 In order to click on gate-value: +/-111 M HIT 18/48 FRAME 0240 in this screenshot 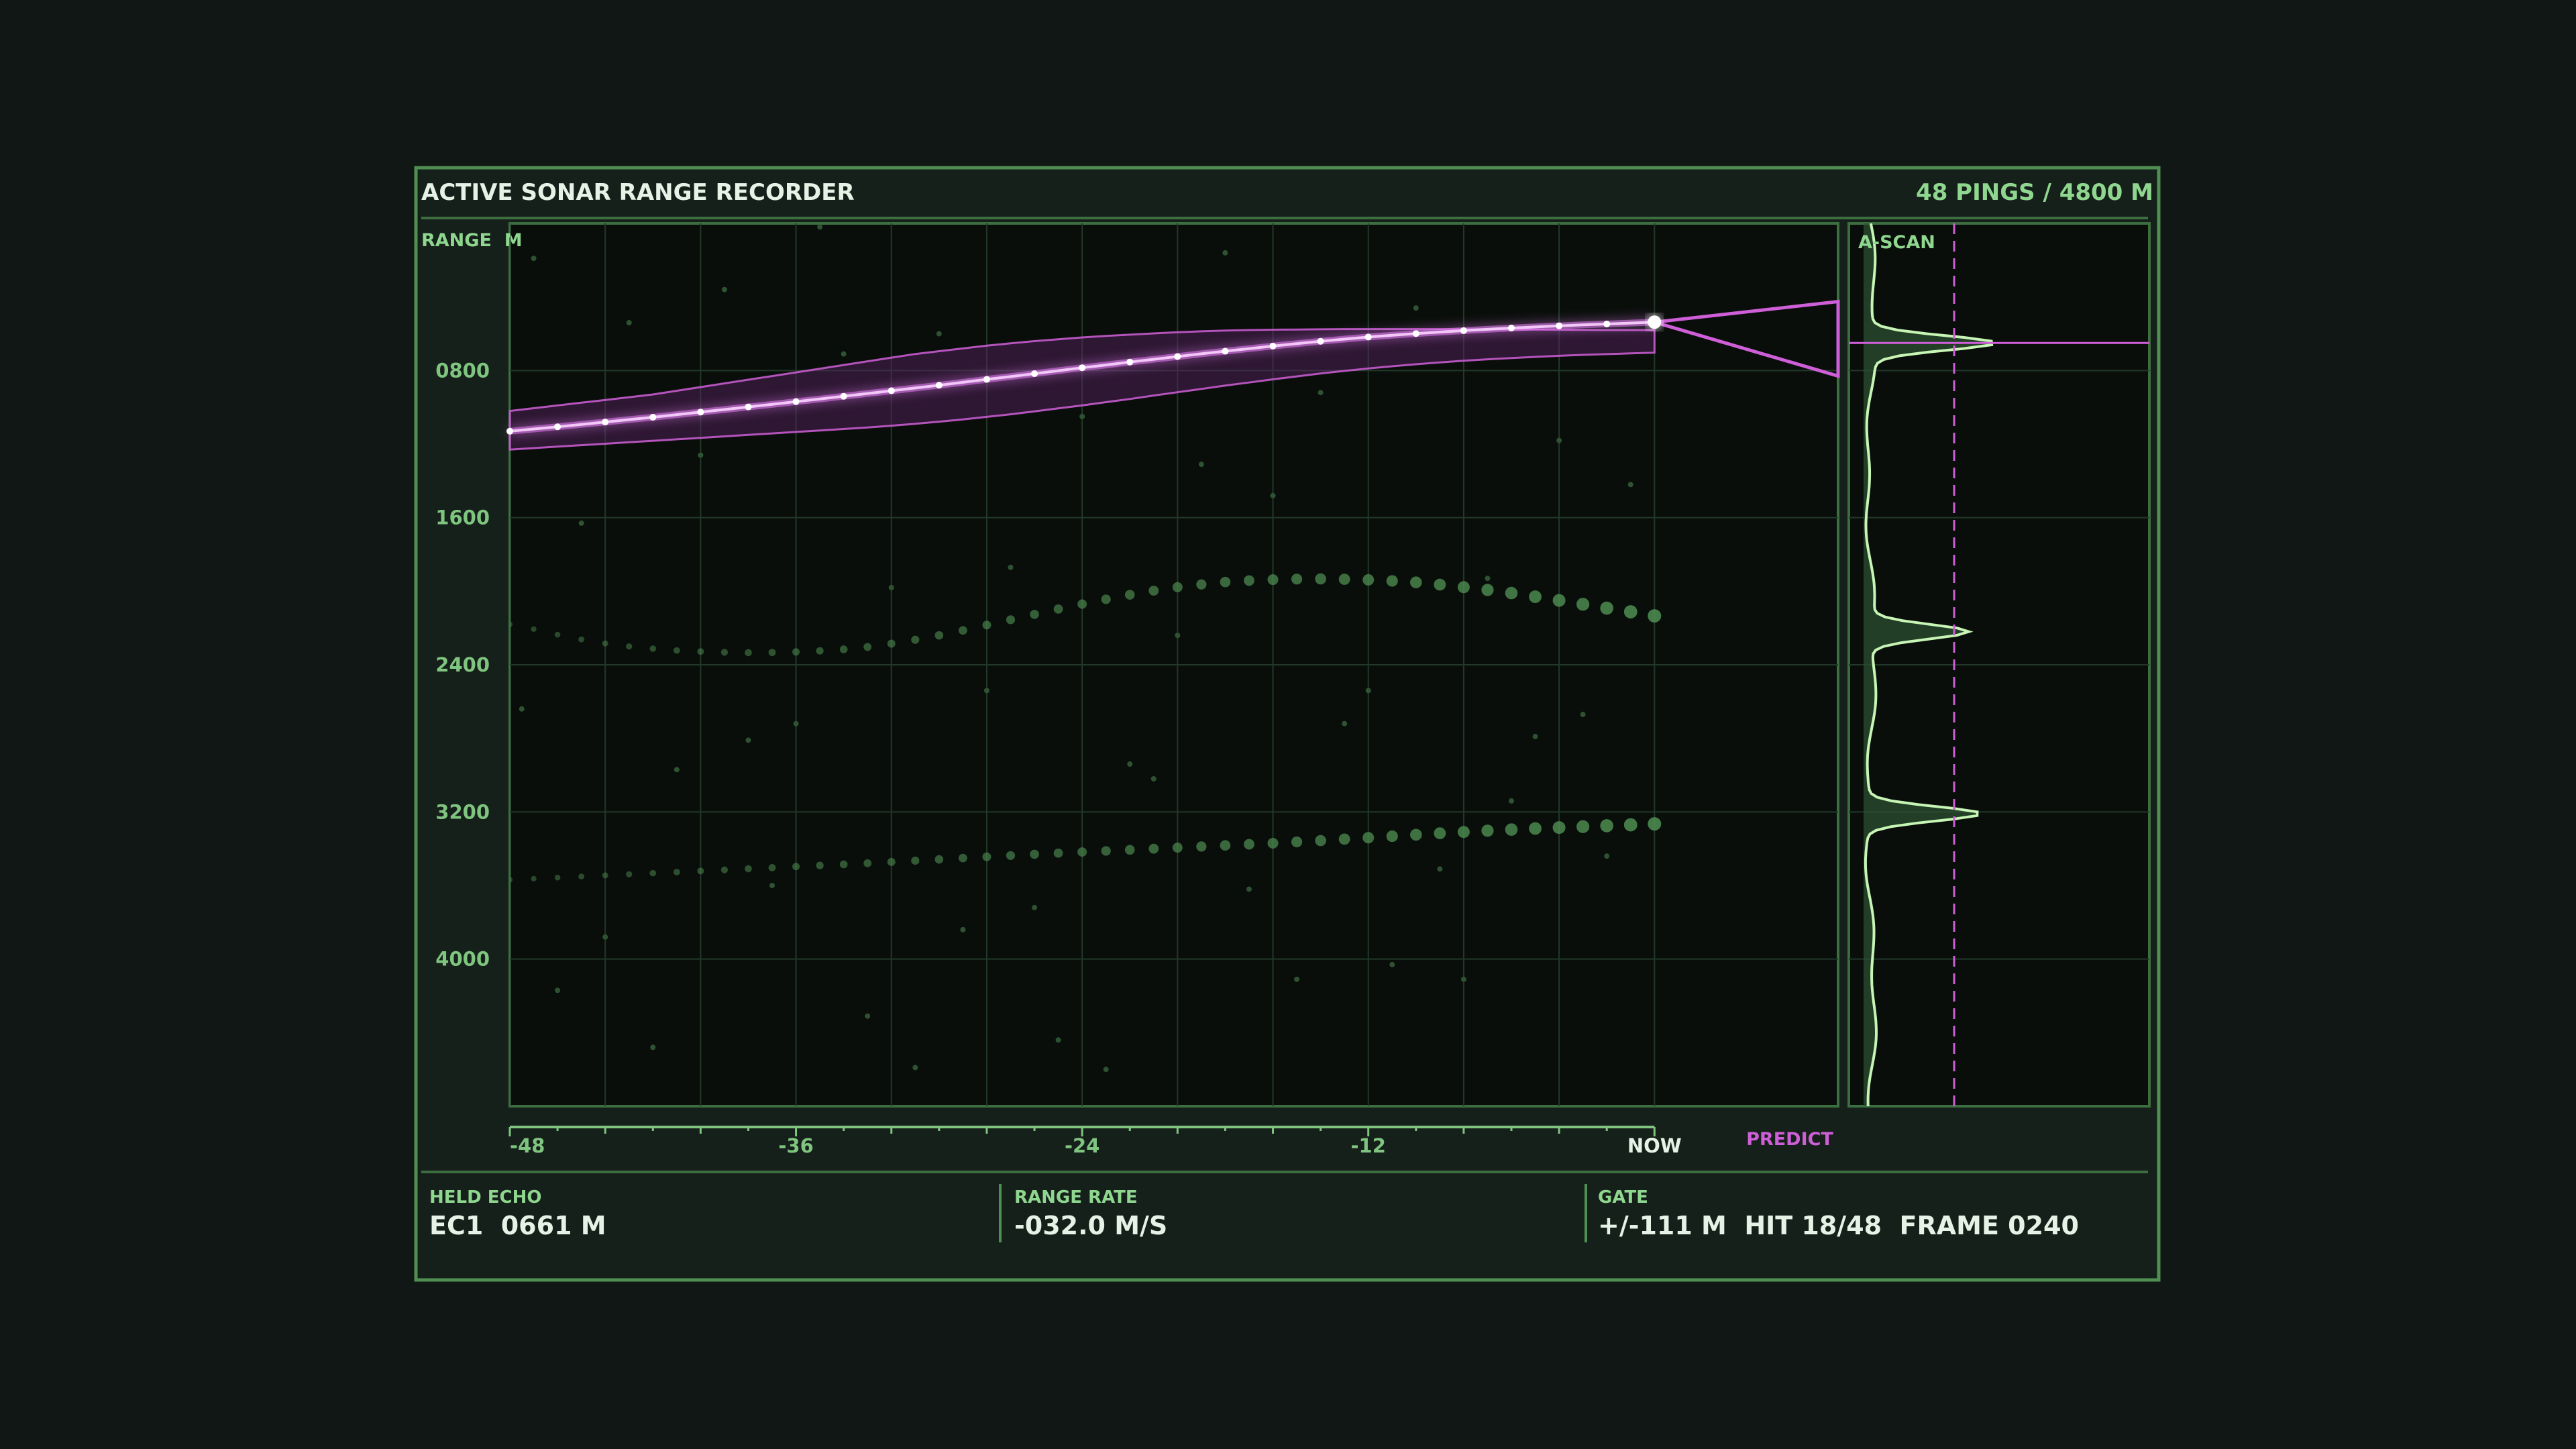, I will do `click(1838, 1225)`.